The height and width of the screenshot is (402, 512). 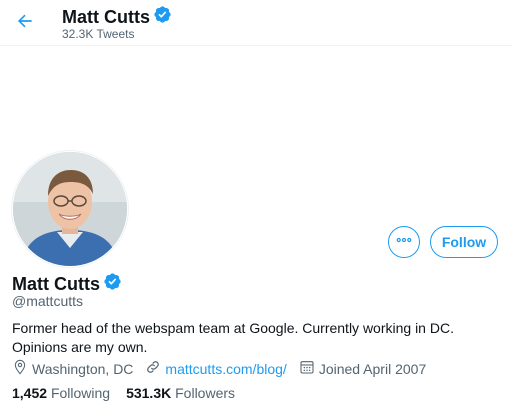 I want to click on profile-location: Washington, DC, so click(x=72, y=368).